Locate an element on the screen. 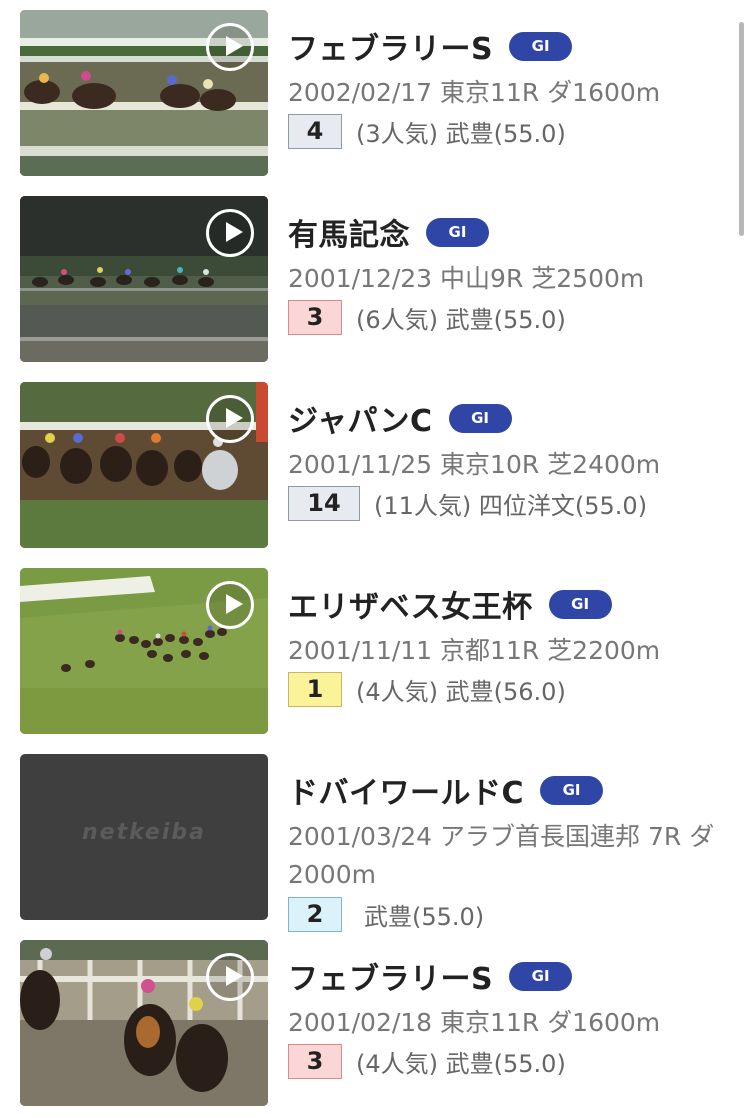 This screenshot has width=750, height=1118. race-date-course: 2001/12/23 中山9R 芝2500m is located at coordinates (466, 278).